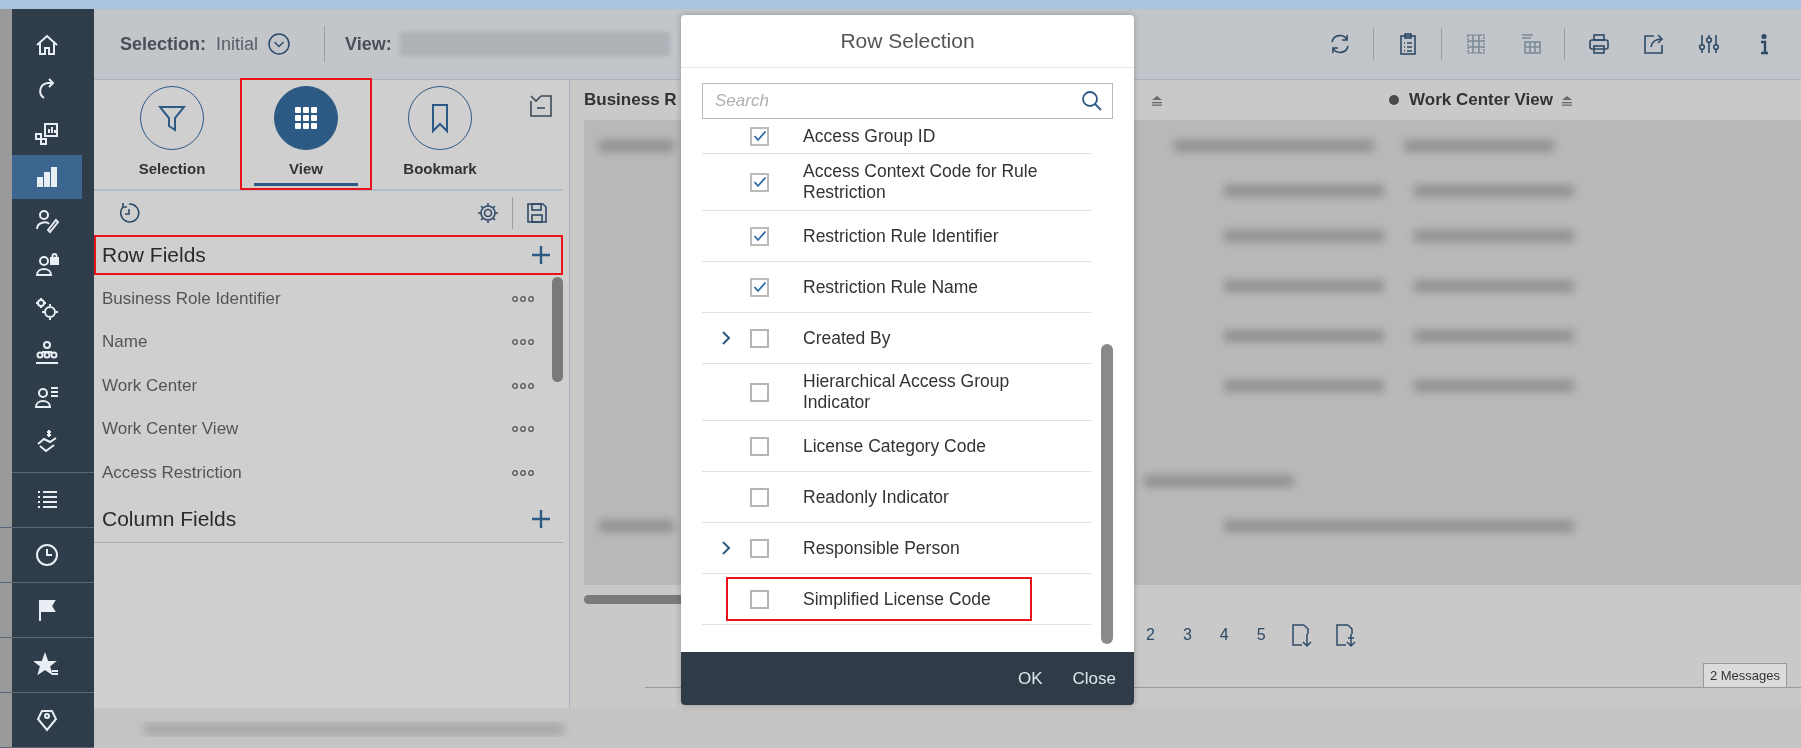 The width and height of the screenshot is (1801, 748). Describe the element at coordinates (47, 309) in the screenshot. I see `gears-icon` at that location.